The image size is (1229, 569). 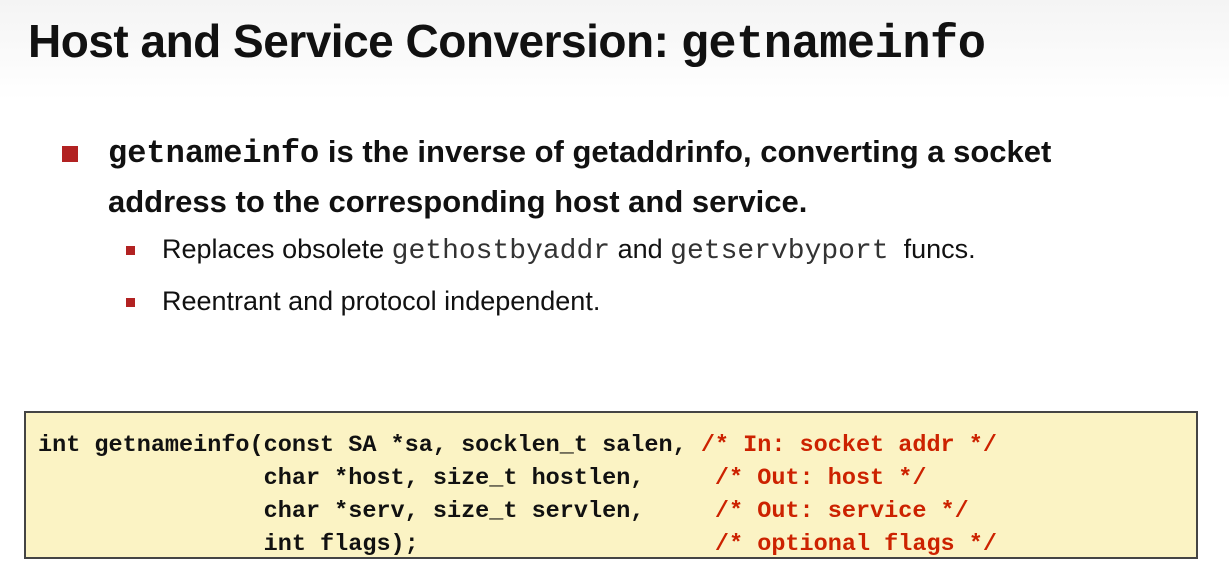 I want to click on code-comment: /* Out: service */, so click(x=841, y=511).